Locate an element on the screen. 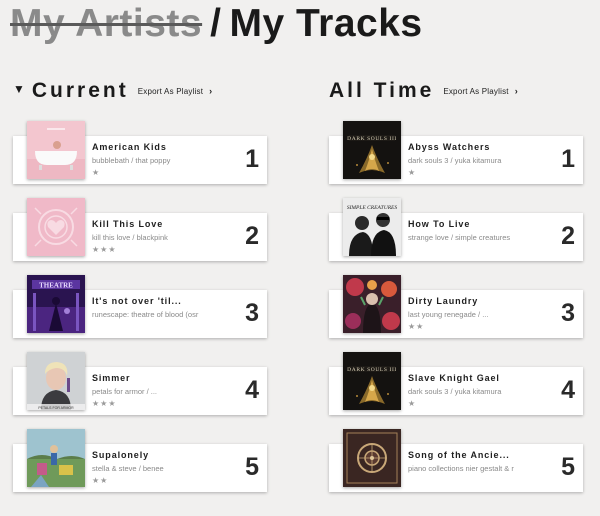 The image size is (600, 516). track-card: Supalonely stella & steve / benee ★★ 5 is located at coordinates (140, 460).